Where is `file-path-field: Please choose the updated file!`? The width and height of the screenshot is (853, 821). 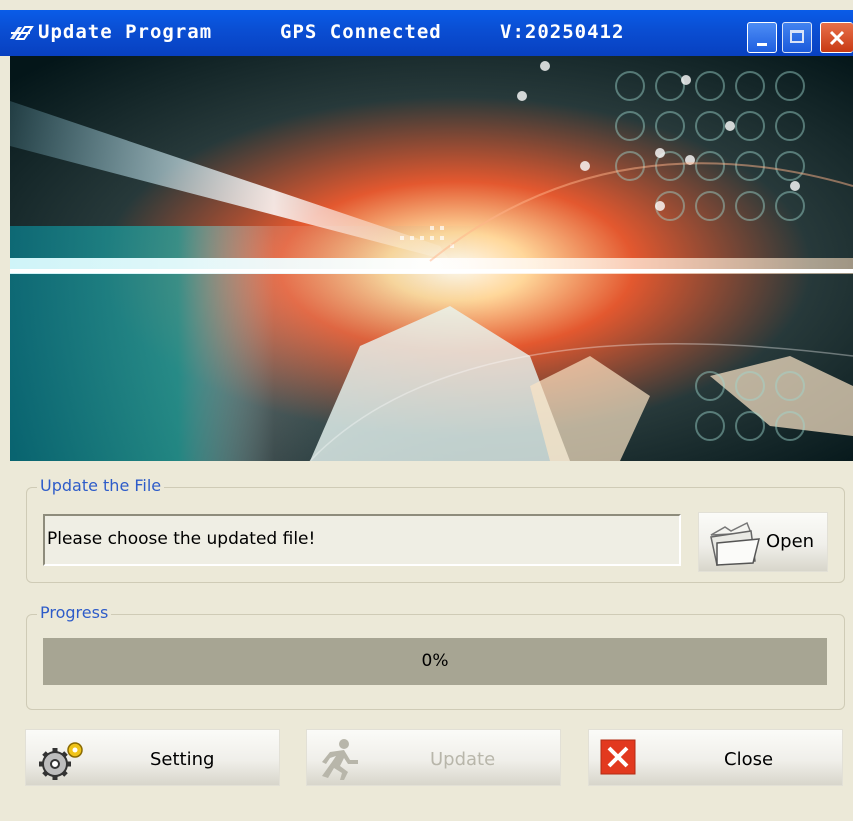
file-path-field: Please choose the updated file! is located at coordinates (362, 540).